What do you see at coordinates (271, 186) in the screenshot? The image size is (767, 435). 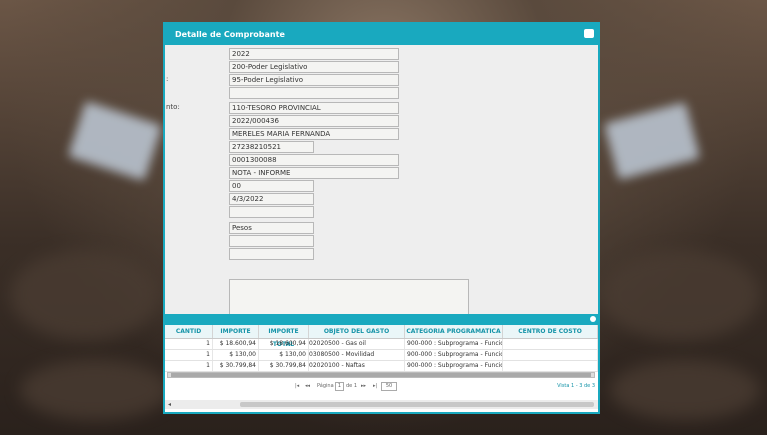 I see `field-code: 00` at bounding box center [271, 186].